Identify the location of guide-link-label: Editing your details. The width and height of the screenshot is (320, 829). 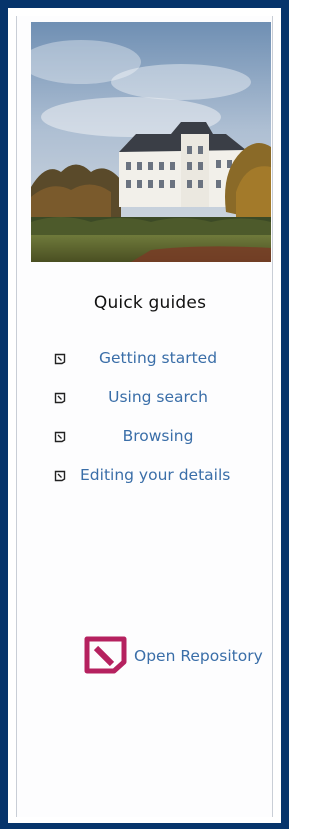
(182, 475).